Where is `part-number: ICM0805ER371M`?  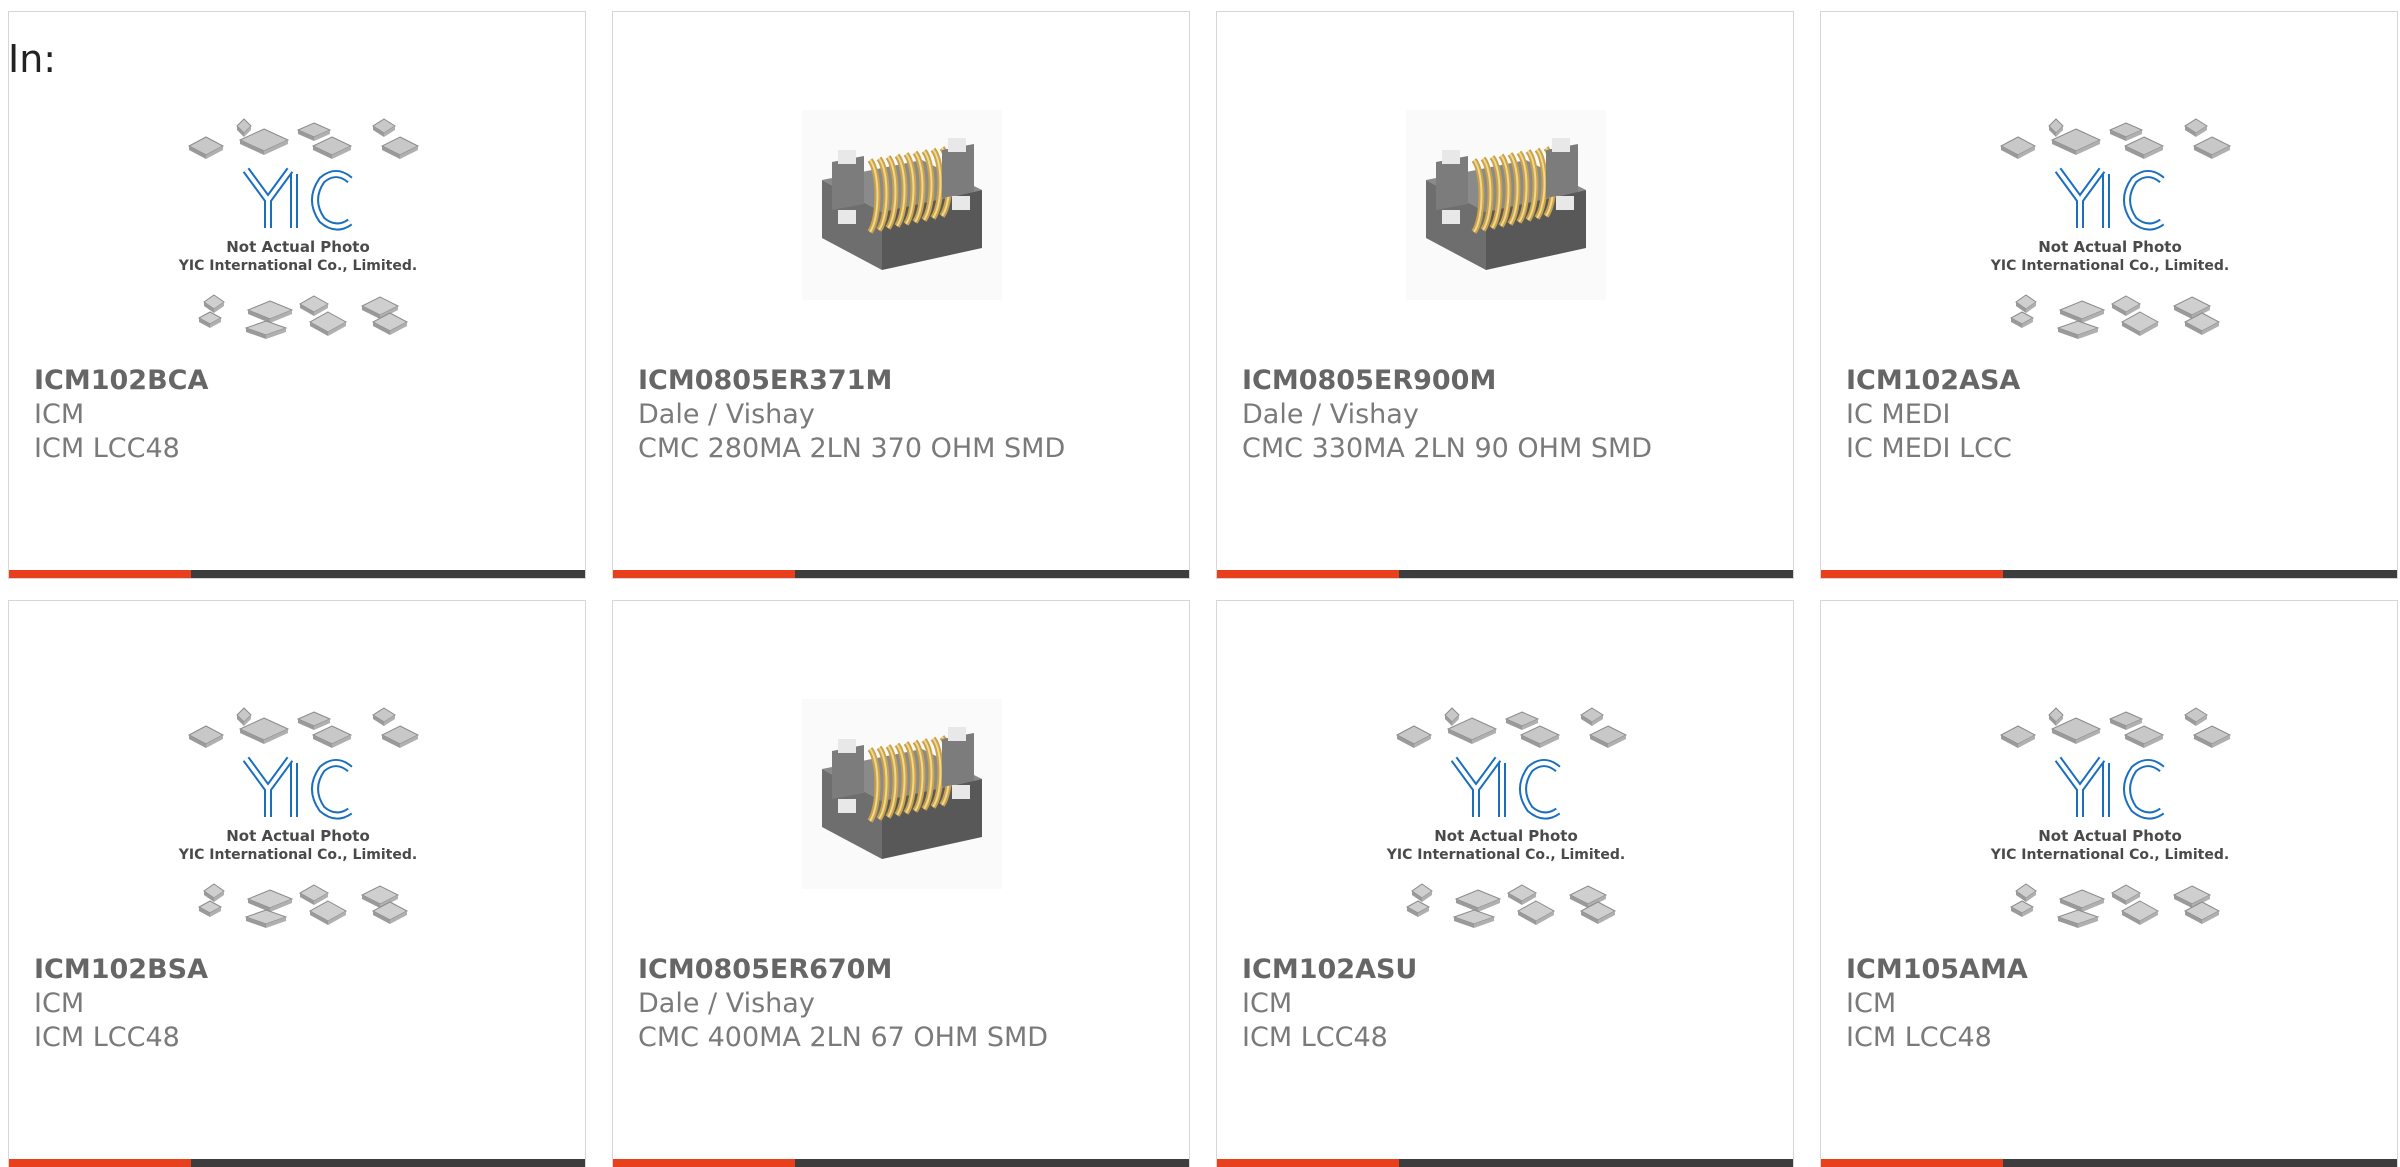
part-number: ICM0805ER371M is located at coordinates (765, 381).